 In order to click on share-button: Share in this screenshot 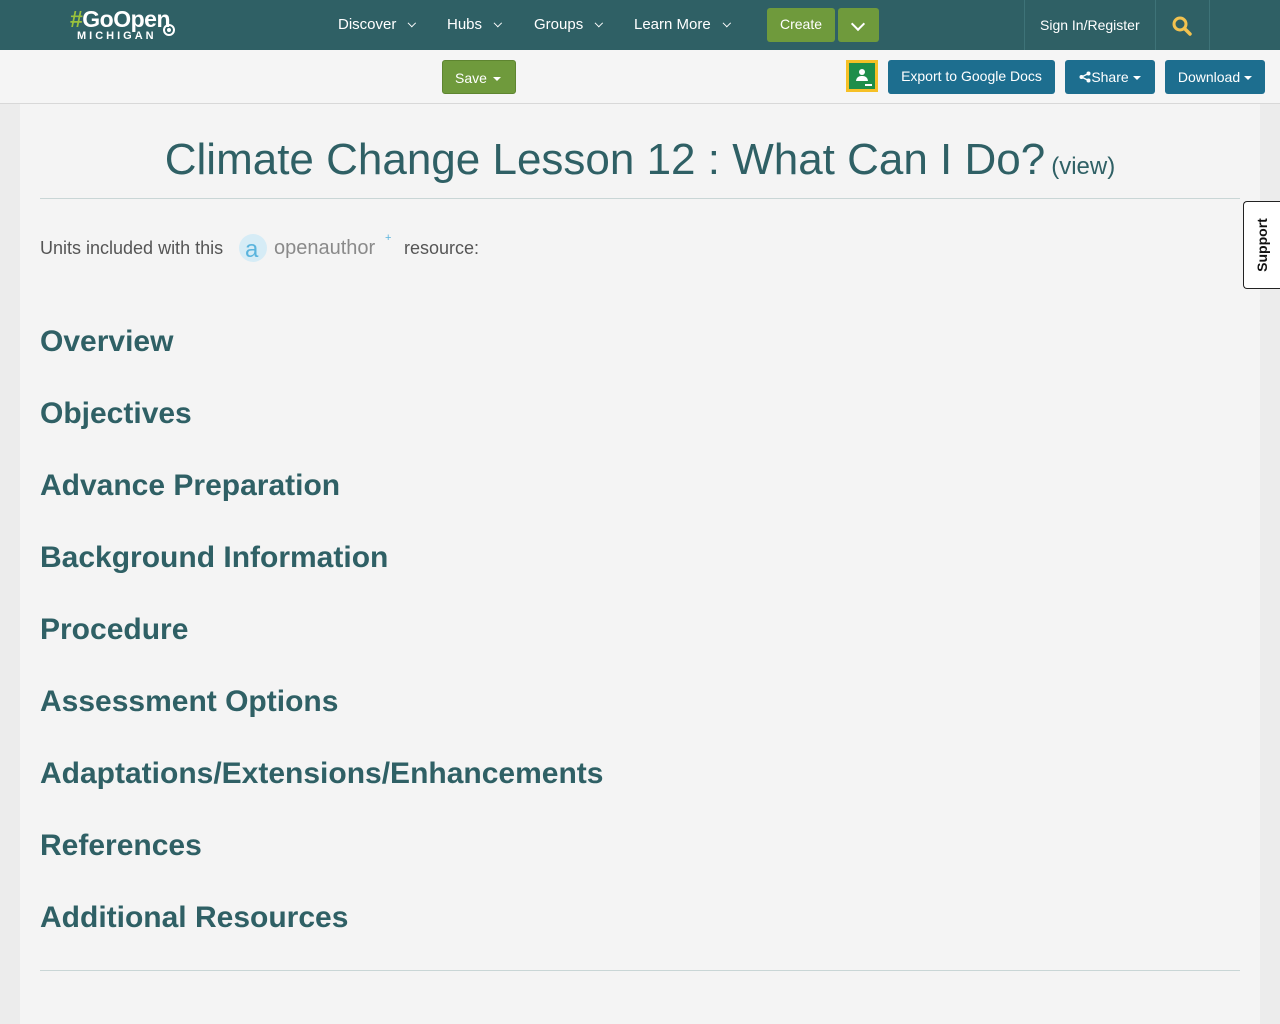, I will do `click(1110, 77)`.